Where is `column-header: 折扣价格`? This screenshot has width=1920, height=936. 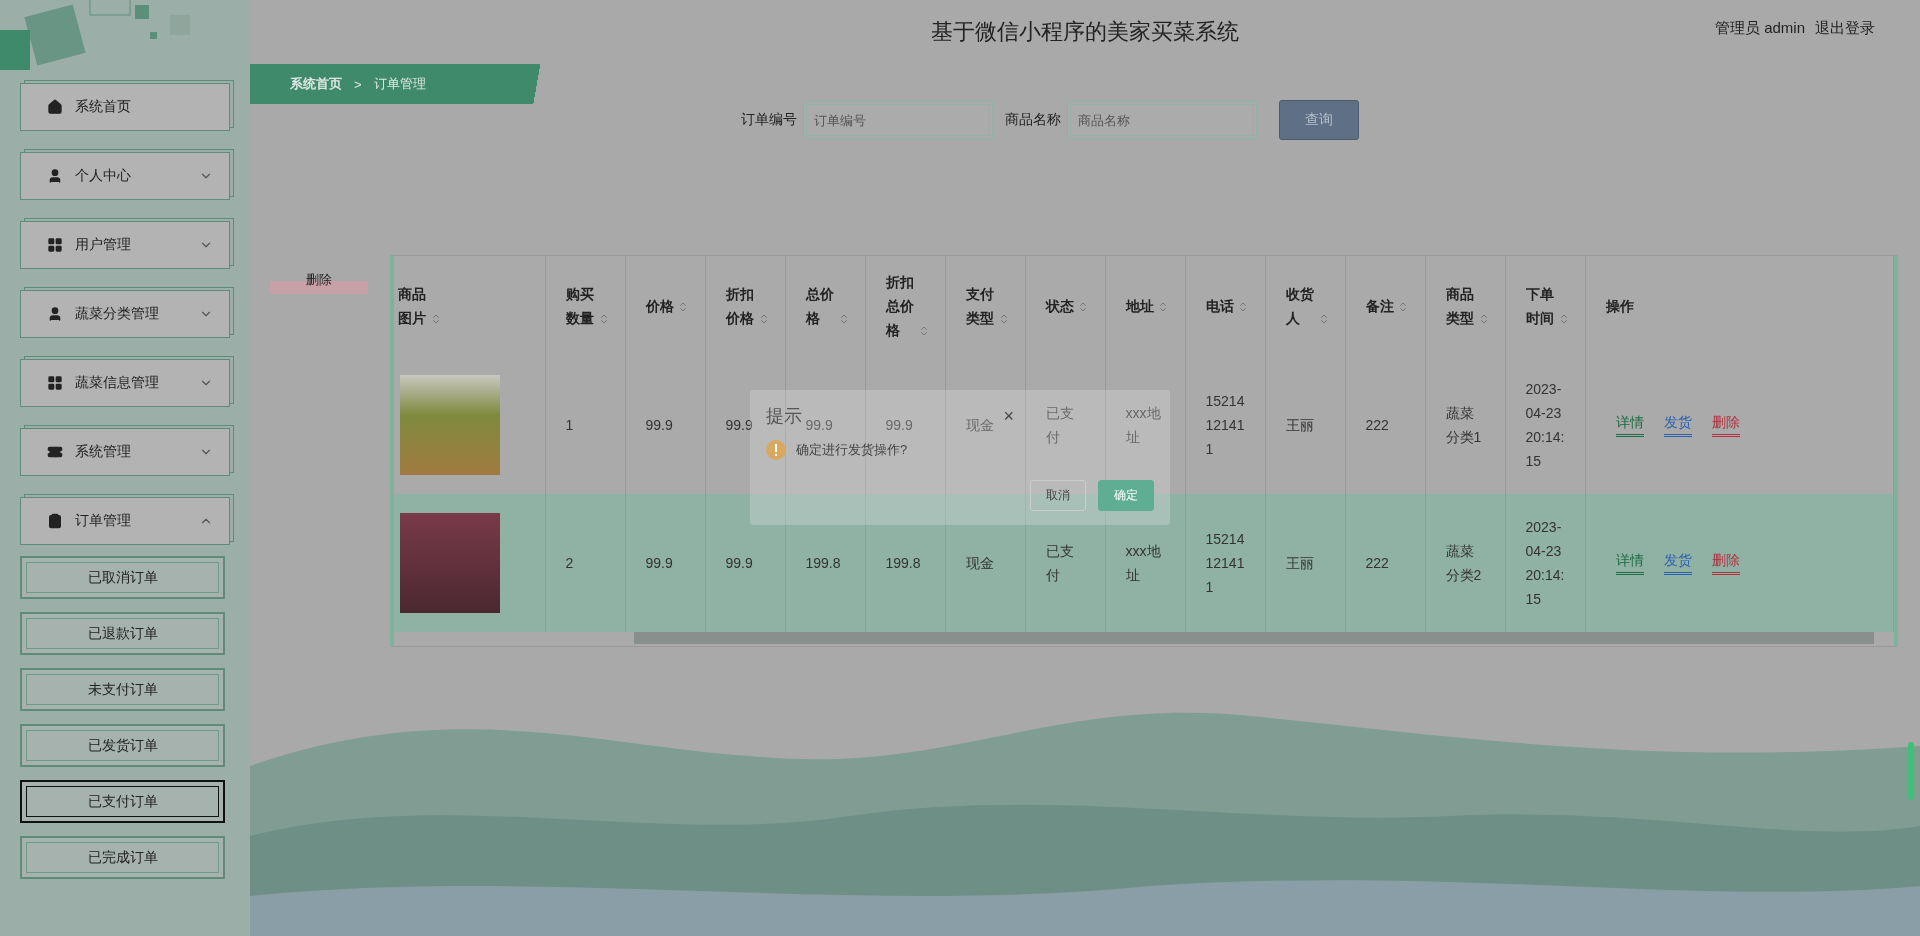 column-header: 折扣价格 is located at coordinates (740, 306).